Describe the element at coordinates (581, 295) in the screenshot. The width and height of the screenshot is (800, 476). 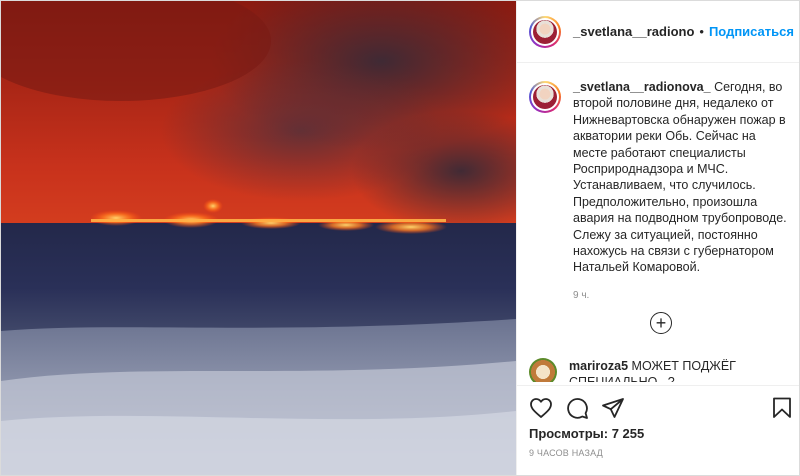
I see `caption-timestamp: 9 ч.` at that location.